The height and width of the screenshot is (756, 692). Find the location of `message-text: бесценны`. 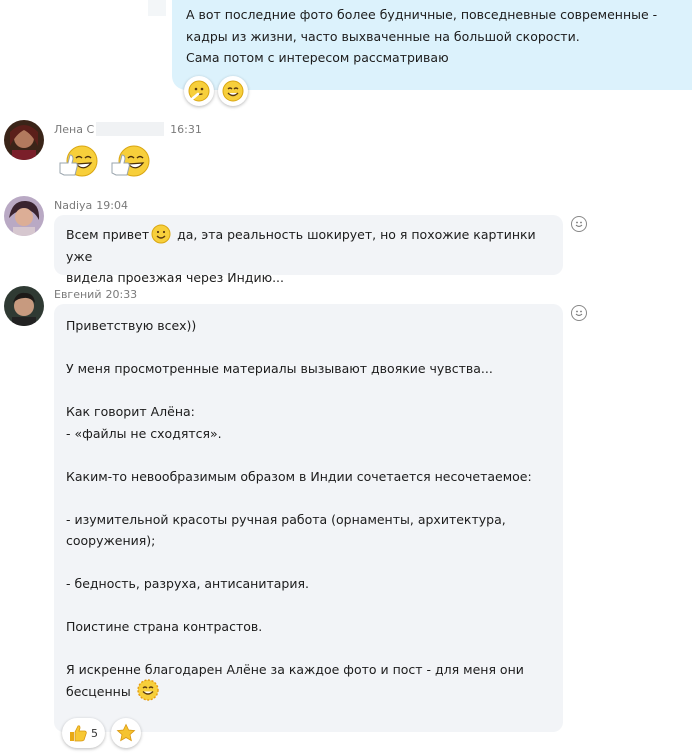

message-text: бесценны is located at coordinates (98, 691).